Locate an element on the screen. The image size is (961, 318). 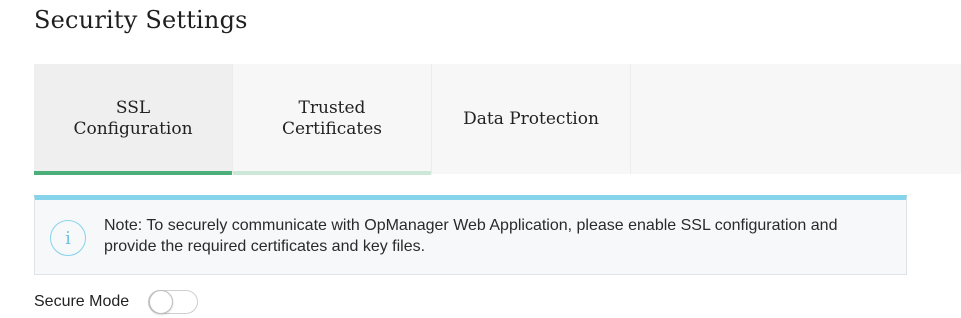
toggle-knob is located at coordinates (161, 302).